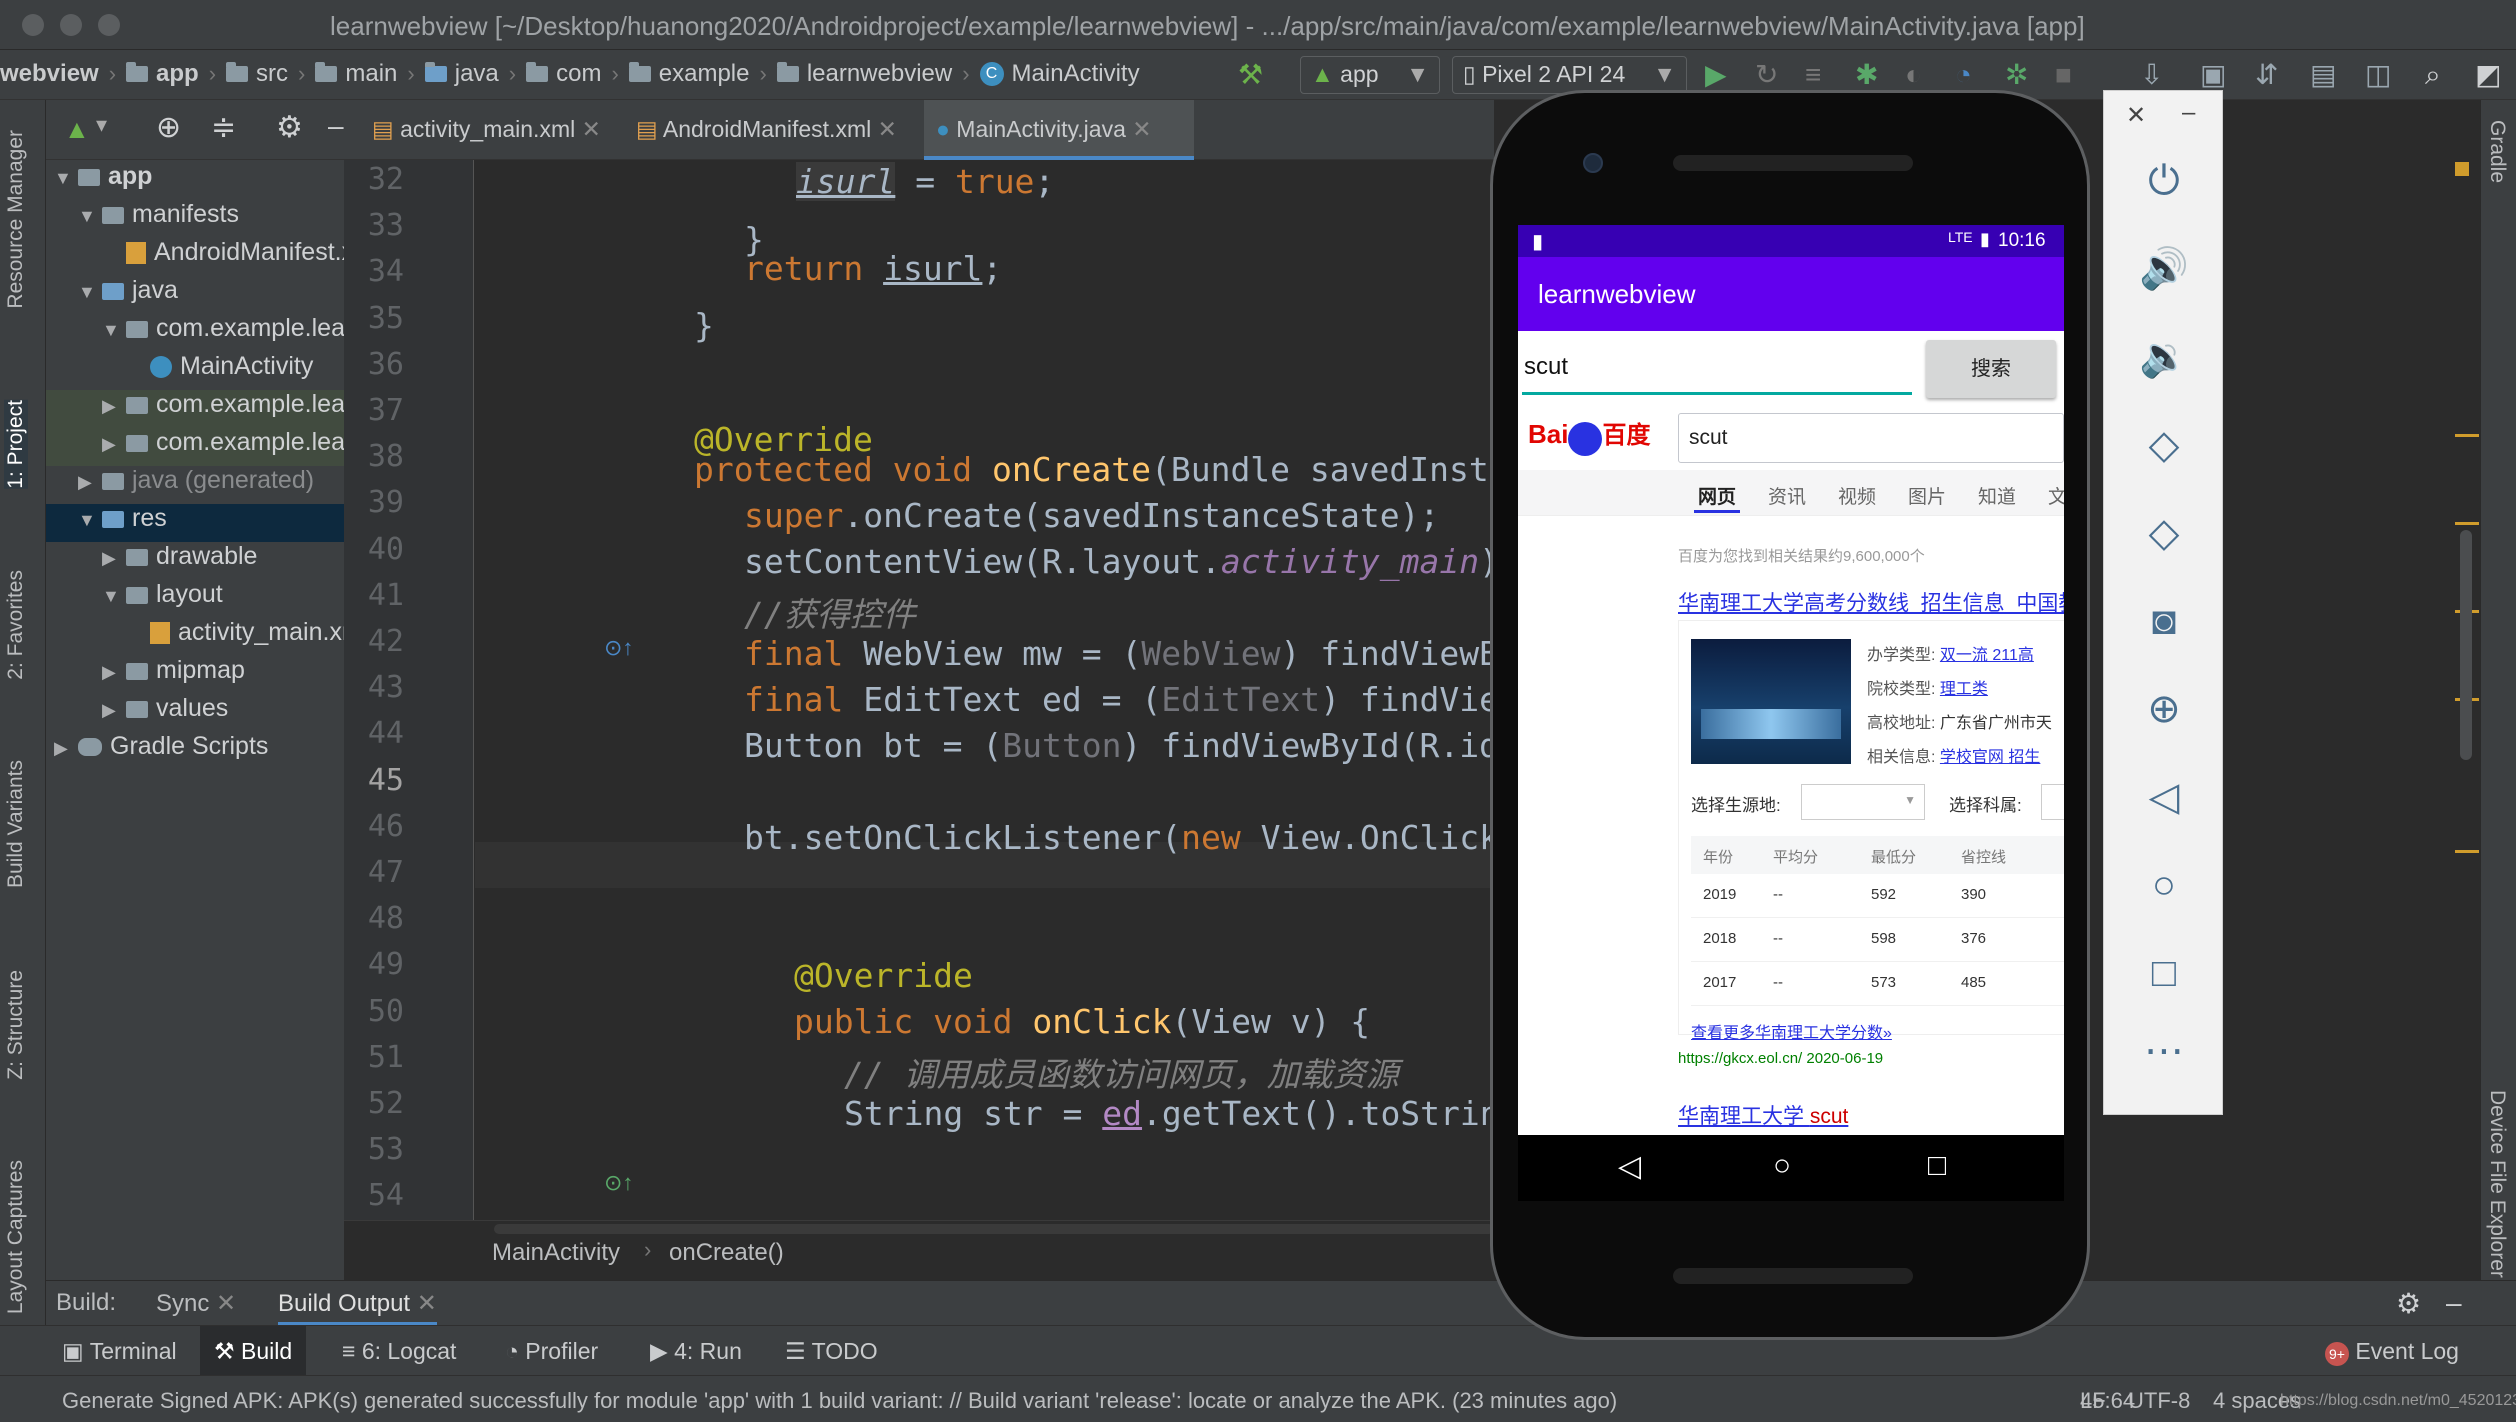 This screenshot has height=1422, width=2516. Describe the element at coordinates (16, 444) in the screenshot. I see `tab-project: 1: Project` at that location.